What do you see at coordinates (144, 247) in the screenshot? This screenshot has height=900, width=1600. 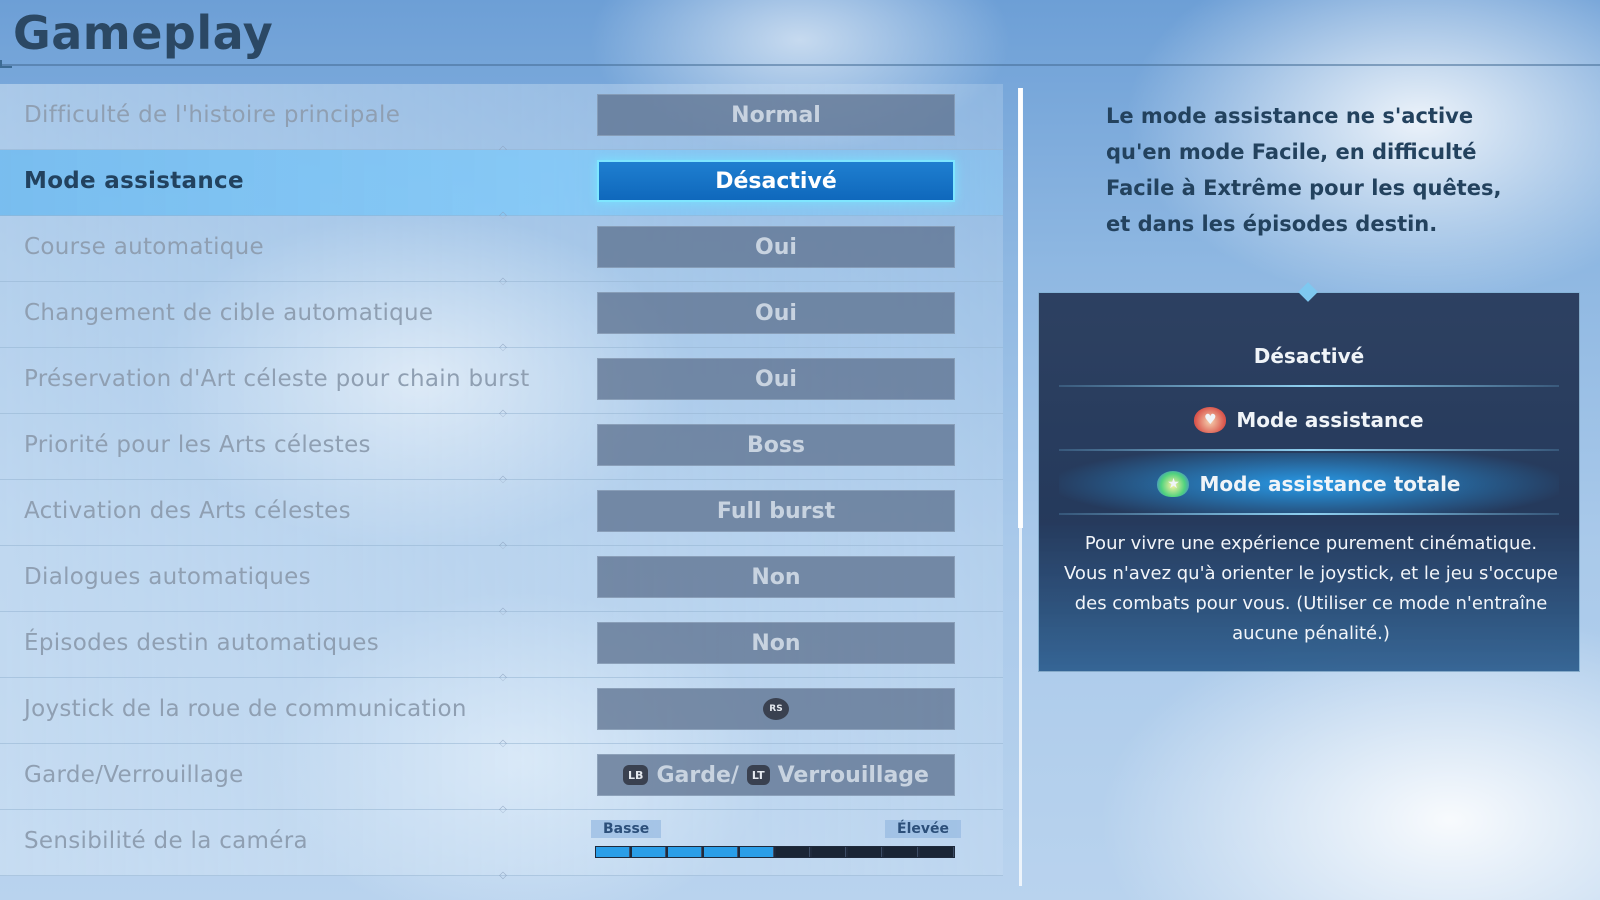 I see `setting-label: Course automatique` at bounding box center [144, 247].